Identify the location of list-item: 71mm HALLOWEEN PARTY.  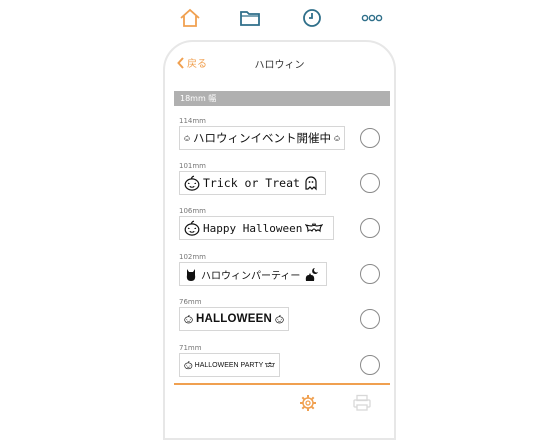
(284, 364).